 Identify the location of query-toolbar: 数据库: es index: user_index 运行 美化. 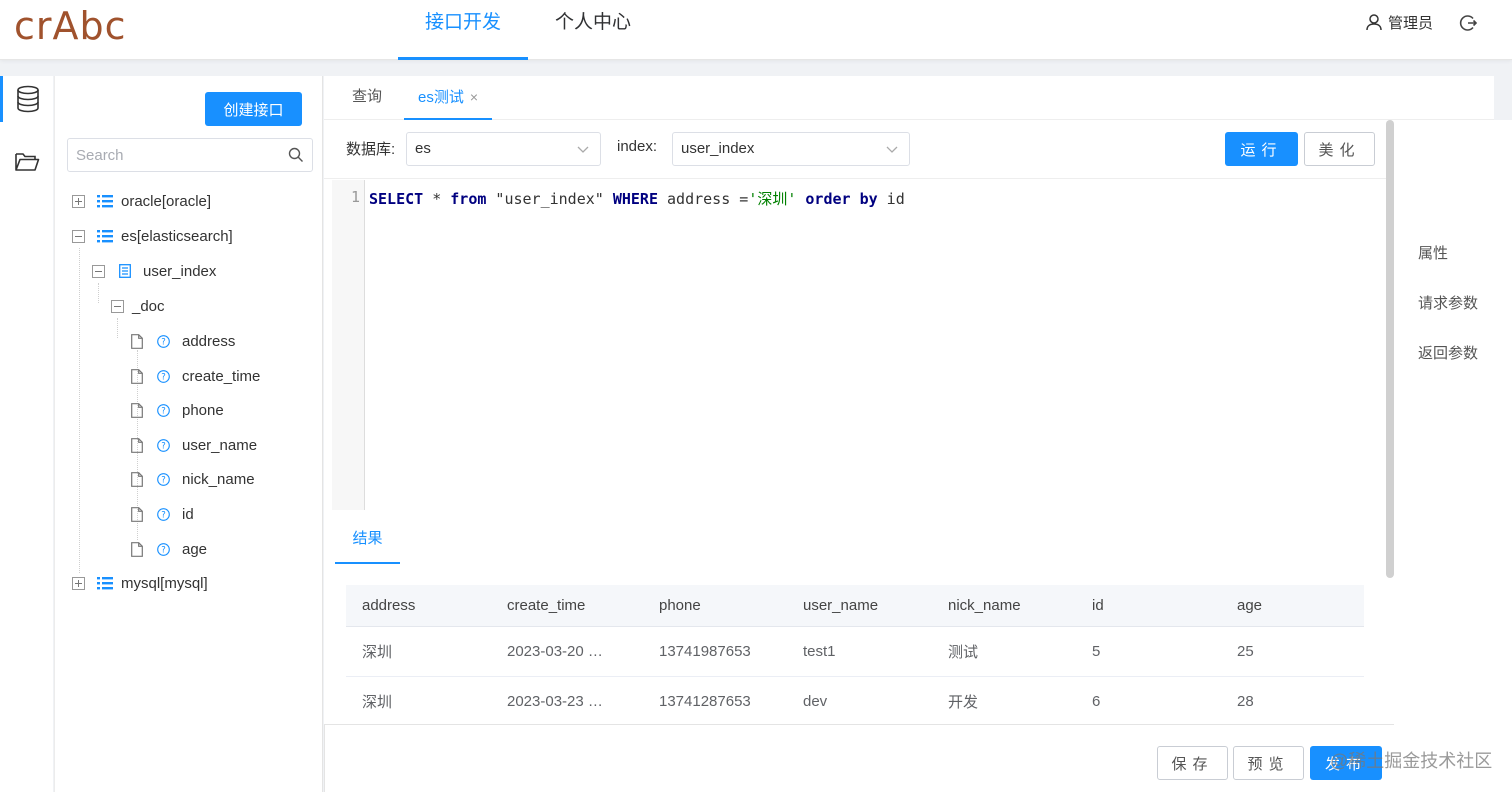
(855, 149).